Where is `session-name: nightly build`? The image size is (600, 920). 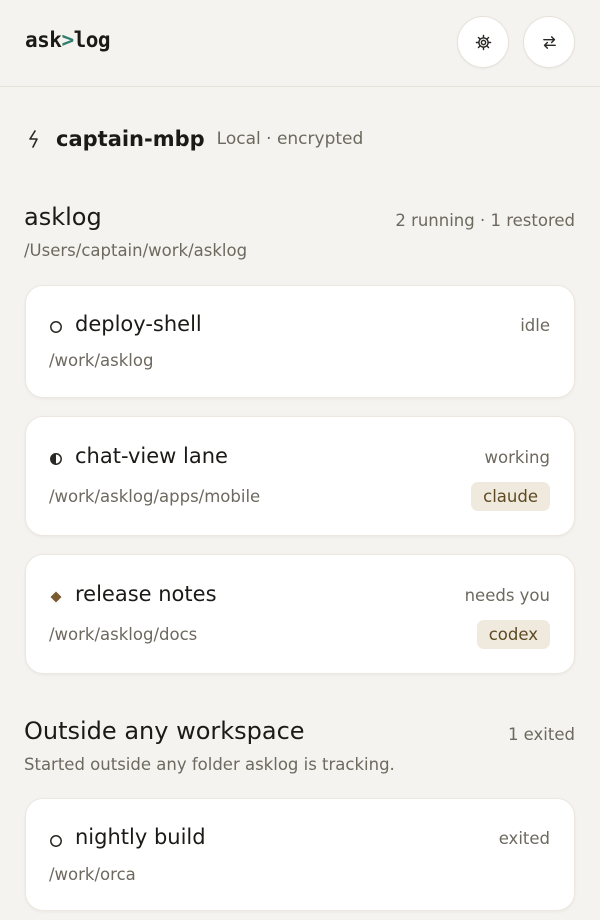 session-name: nightly build is located at coordinates (140, 837).